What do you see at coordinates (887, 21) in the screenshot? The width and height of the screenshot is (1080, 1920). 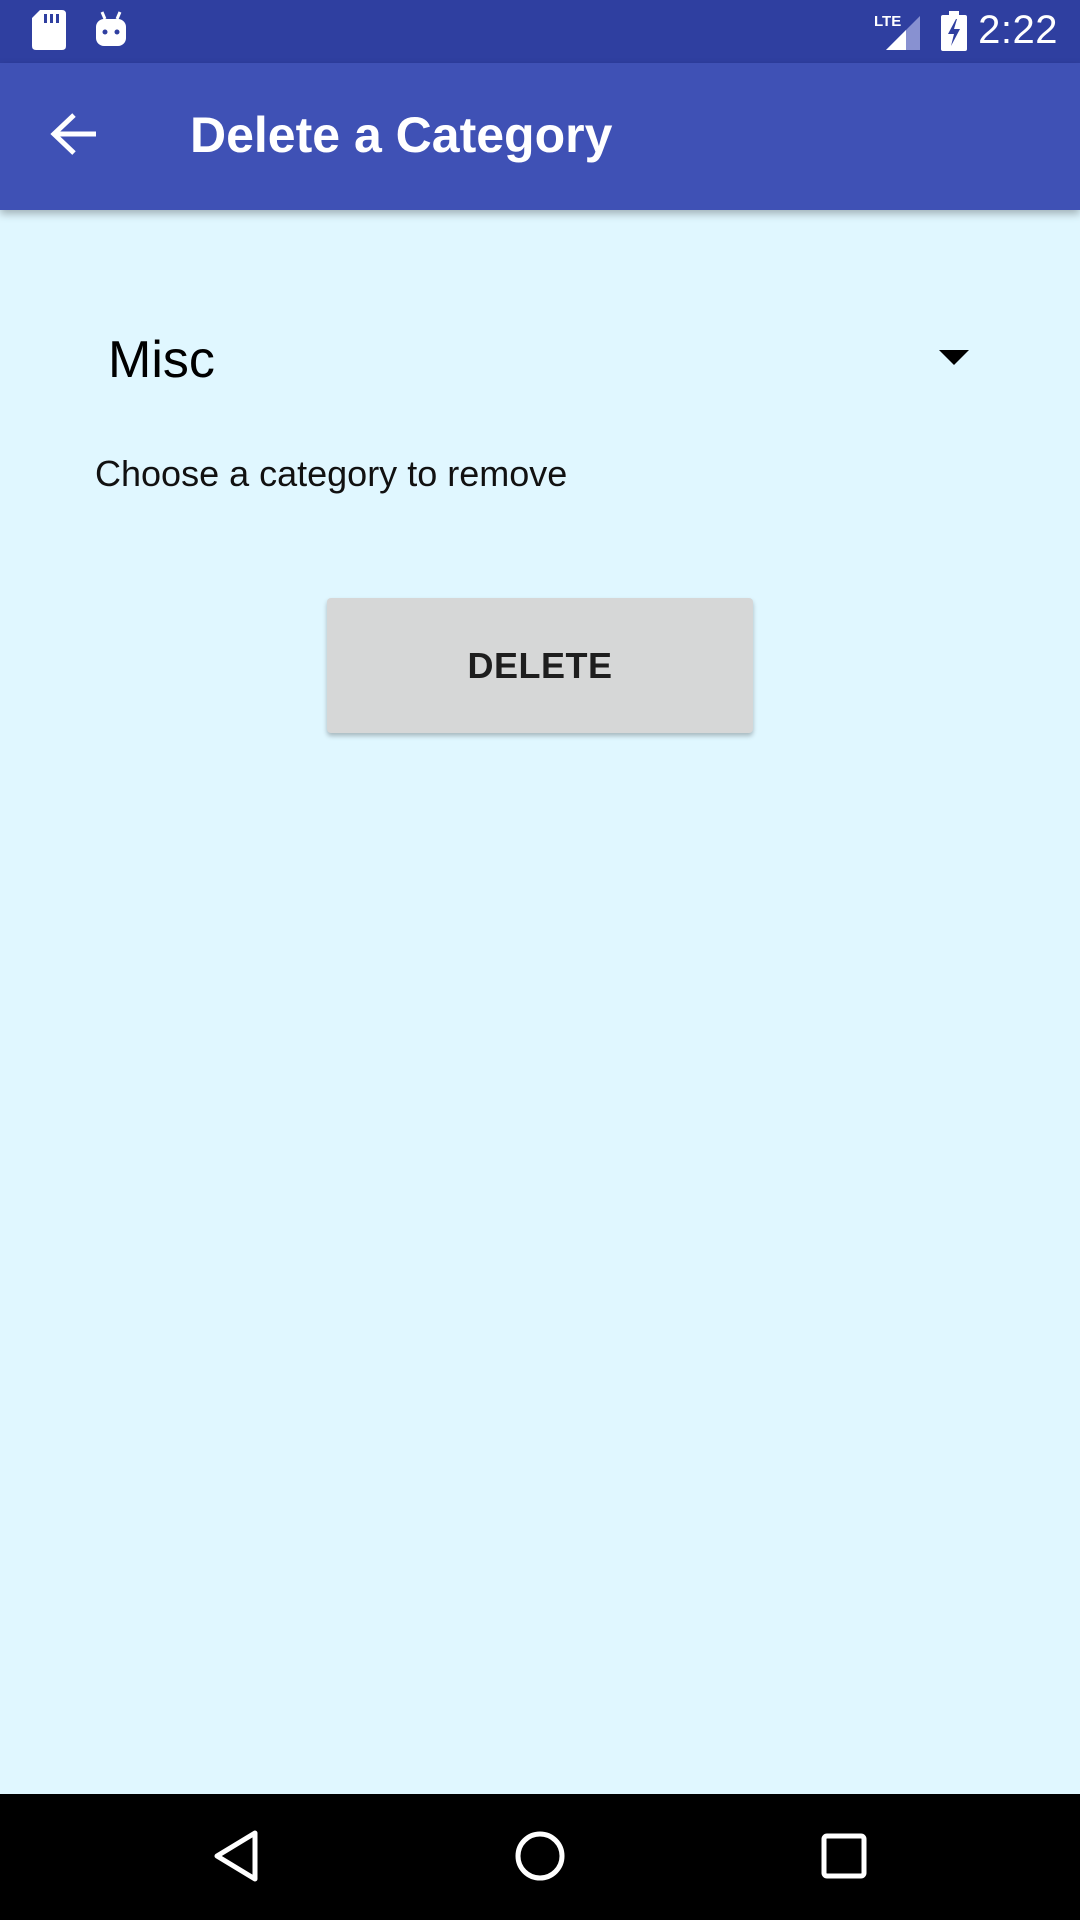 I see `lte-label: LTE` at bounding box center [887, 21].